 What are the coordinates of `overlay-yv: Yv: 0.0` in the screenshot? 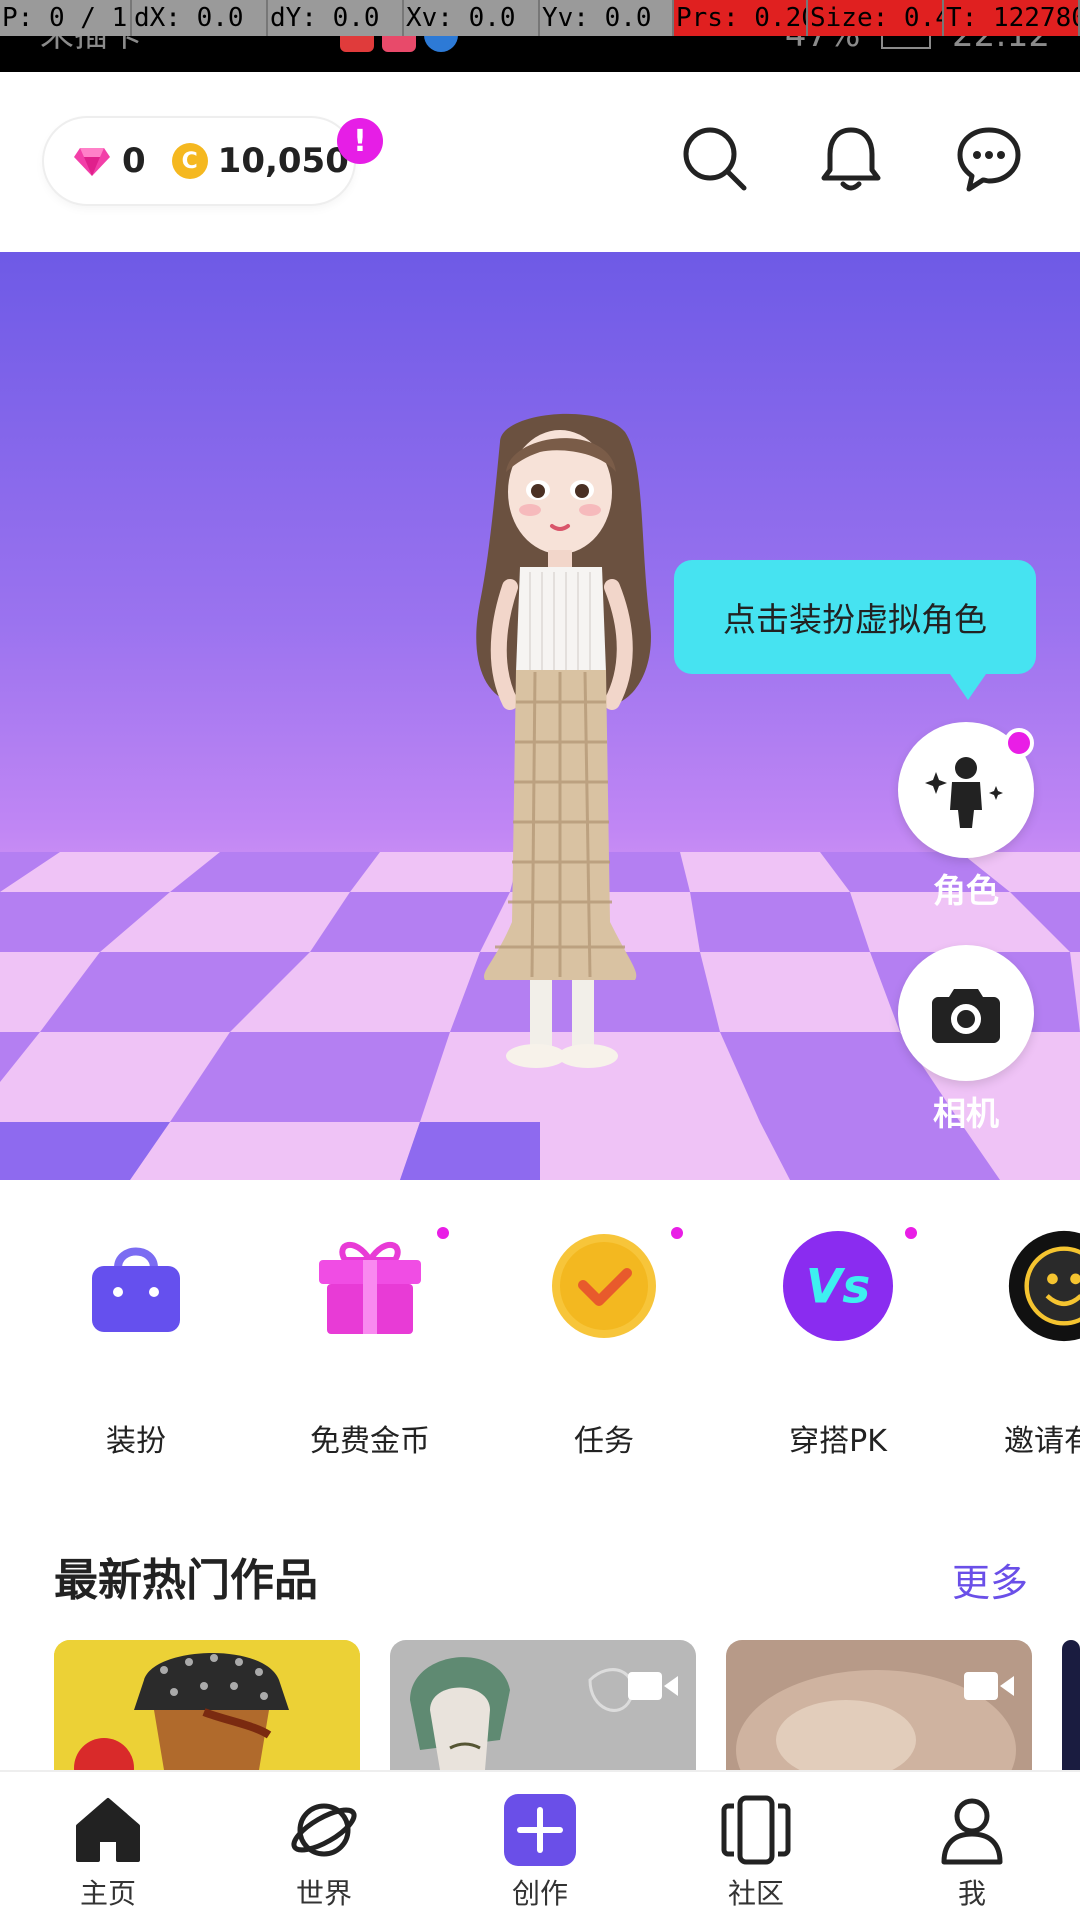 It's located at (607, 18).